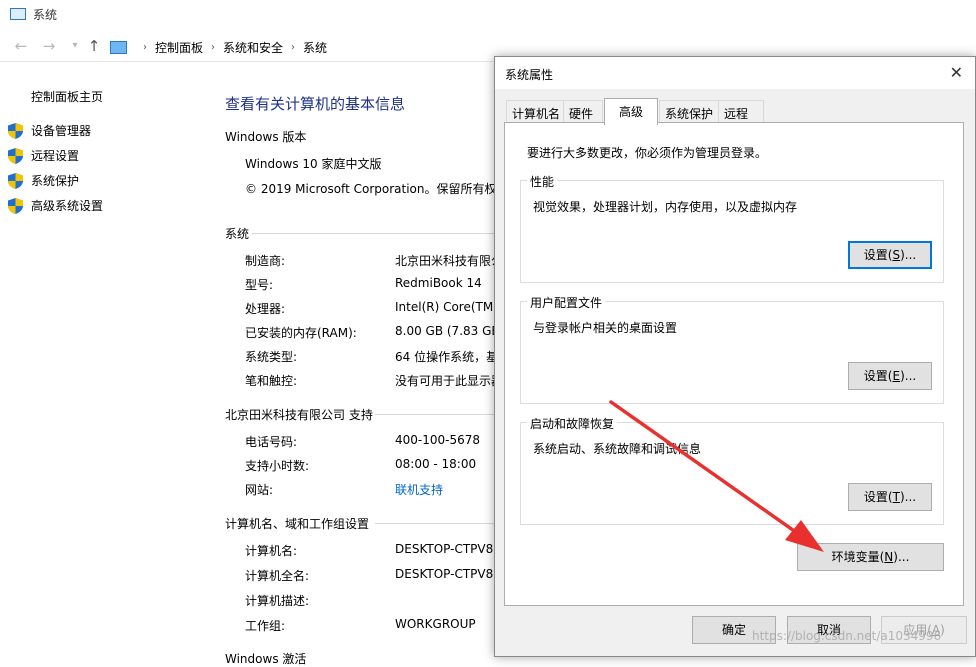  I want to click on watermark: https://blog.csdn.net/a1034996, so click(847, 636).